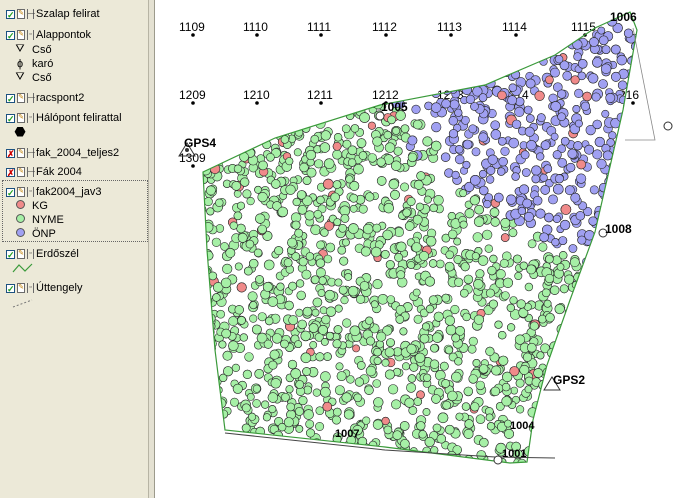 The height and width of the screenshot is (498, 675). I want to click on layer-racspont2: ✓ ✎ — racspont2, so click(45, 98).